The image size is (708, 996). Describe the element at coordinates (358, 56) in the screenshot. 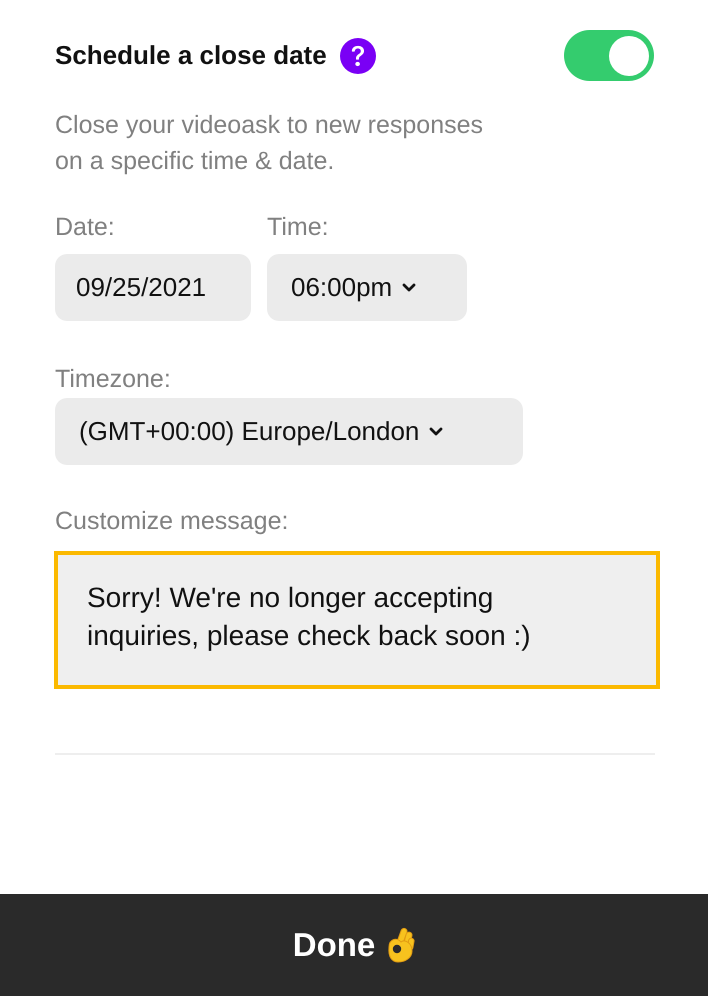

I see `help-icon` at that location.